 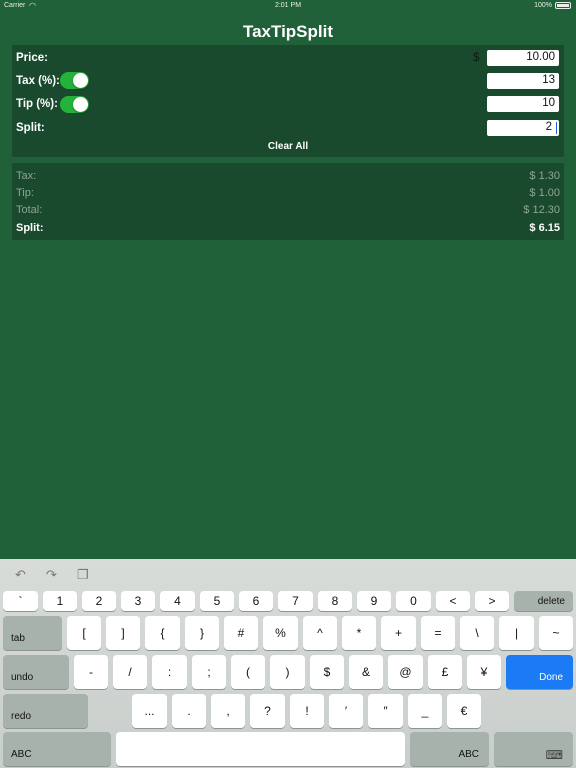 What do you see at coordinates (544, 228) in the screenshot?
I see `result-split-value: $ 6.15` at bounding box center [544, 228].